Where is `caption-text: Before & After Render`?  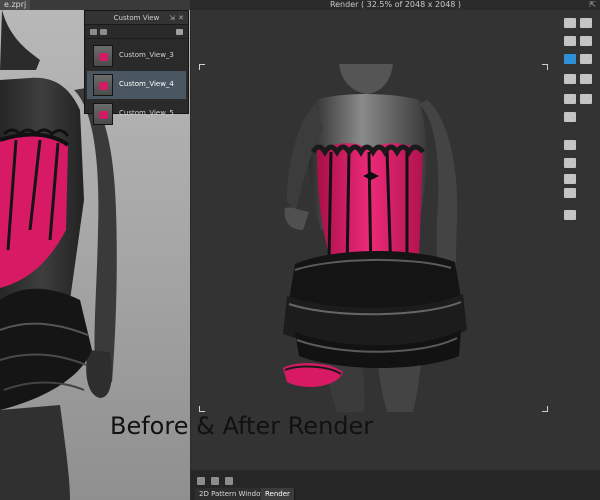
caption-text: Before & After Render is located at coordinates (242, 426).